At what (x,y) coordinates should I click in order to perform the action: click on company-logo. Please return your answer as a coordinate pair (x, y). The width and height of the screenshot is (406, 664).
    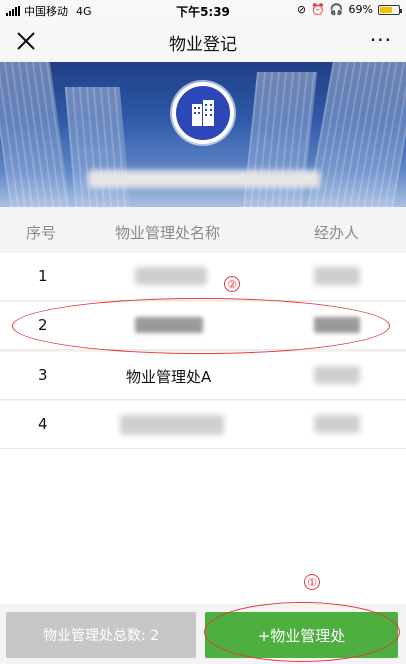
    Looking at the image, I should click on (203, 113).